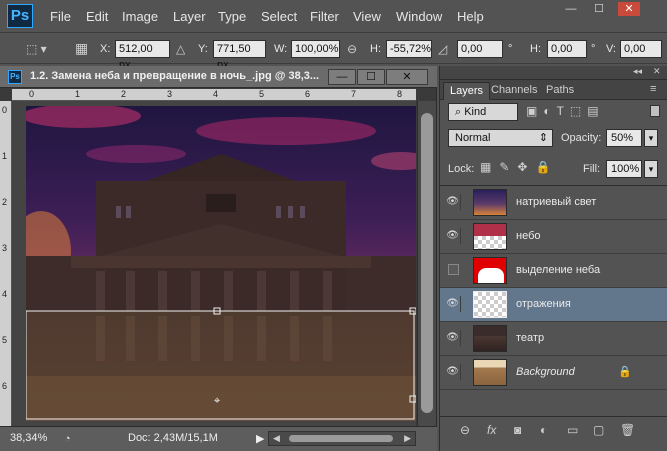  What do you see at coordinates (624, 138) in the screenshot?
I see `opacity-field: 50%` at bounding box center [624, 138].